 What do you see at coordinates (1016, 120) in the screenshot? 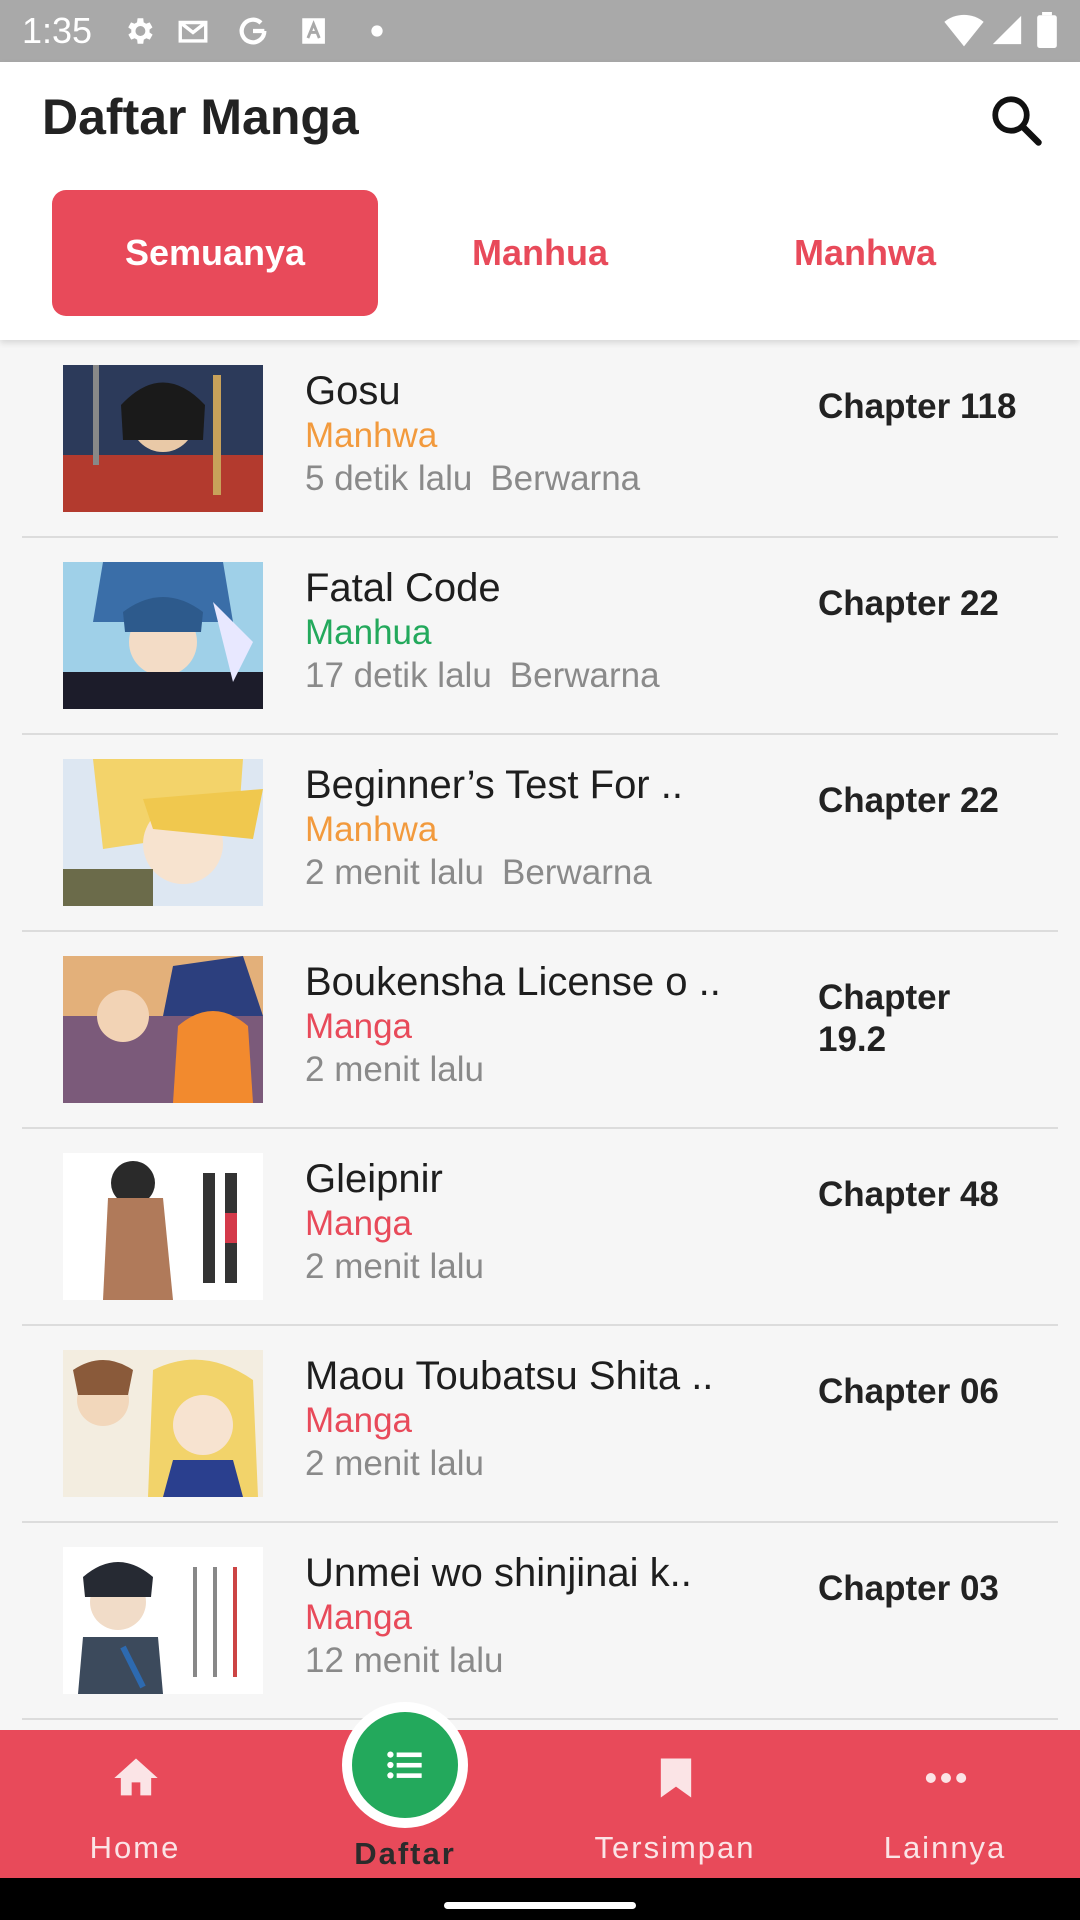
I see `search-icon` at bounding box center [1016, 120].